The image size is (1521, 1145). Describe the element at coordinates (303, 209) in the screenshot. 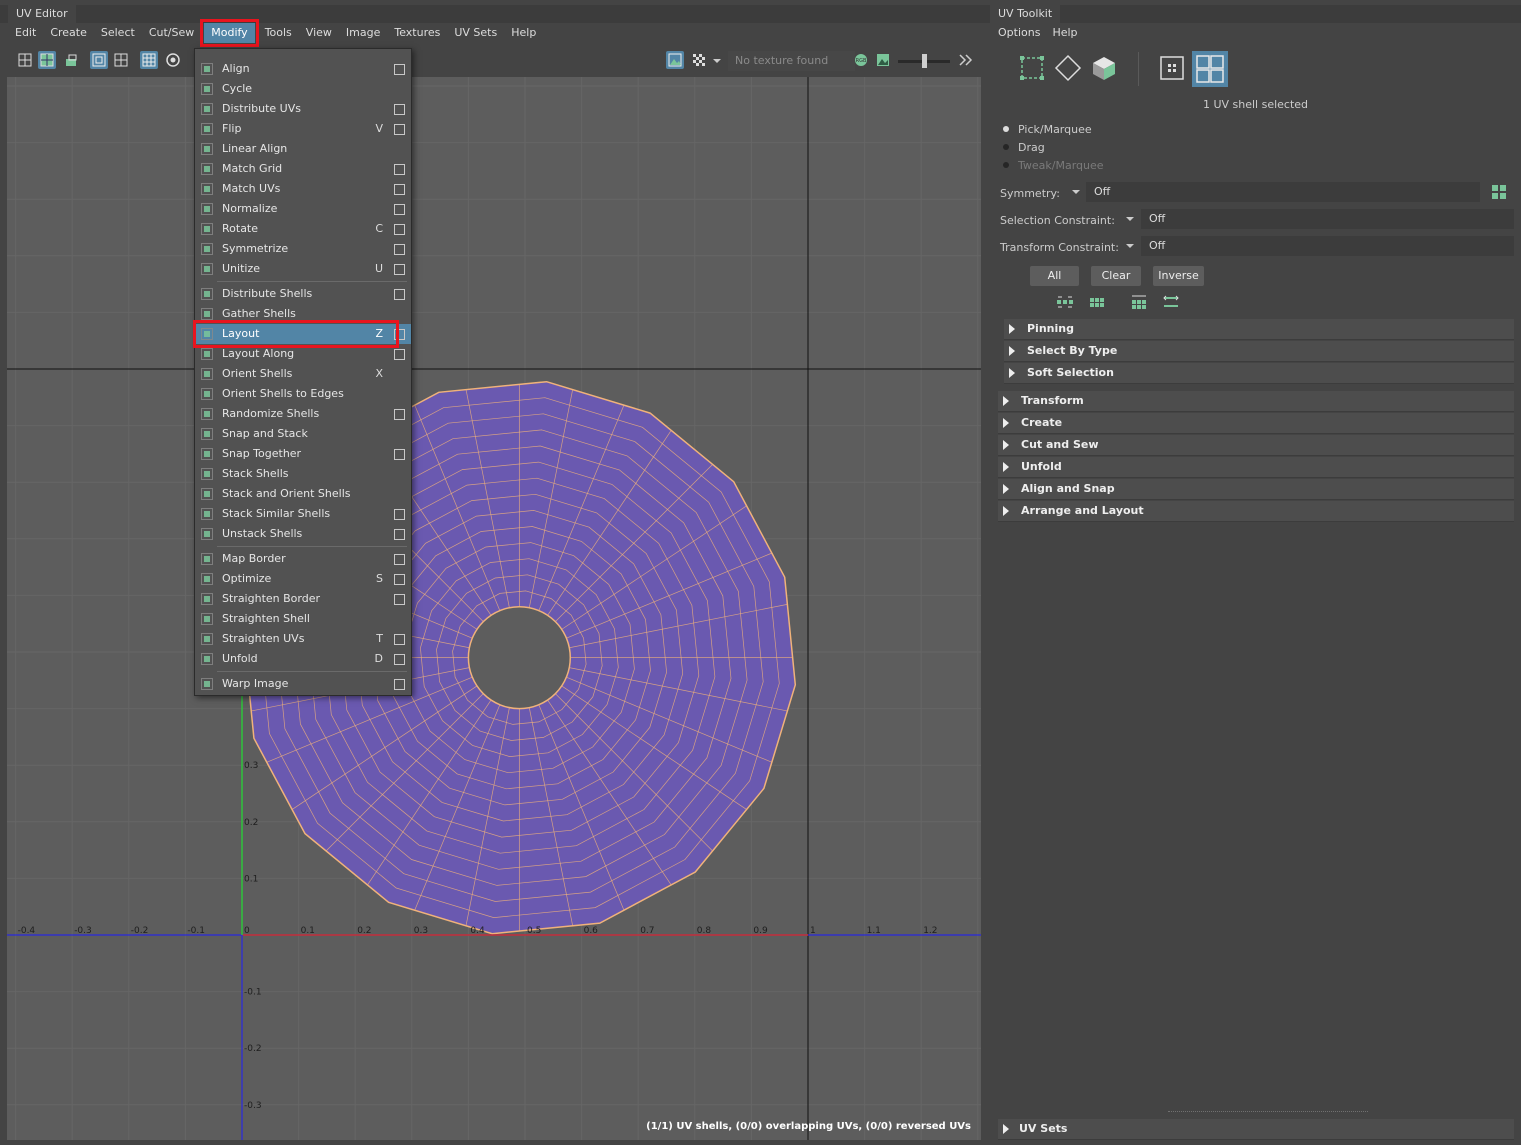

I see `menu-item-normalize: Normalize` at that location.